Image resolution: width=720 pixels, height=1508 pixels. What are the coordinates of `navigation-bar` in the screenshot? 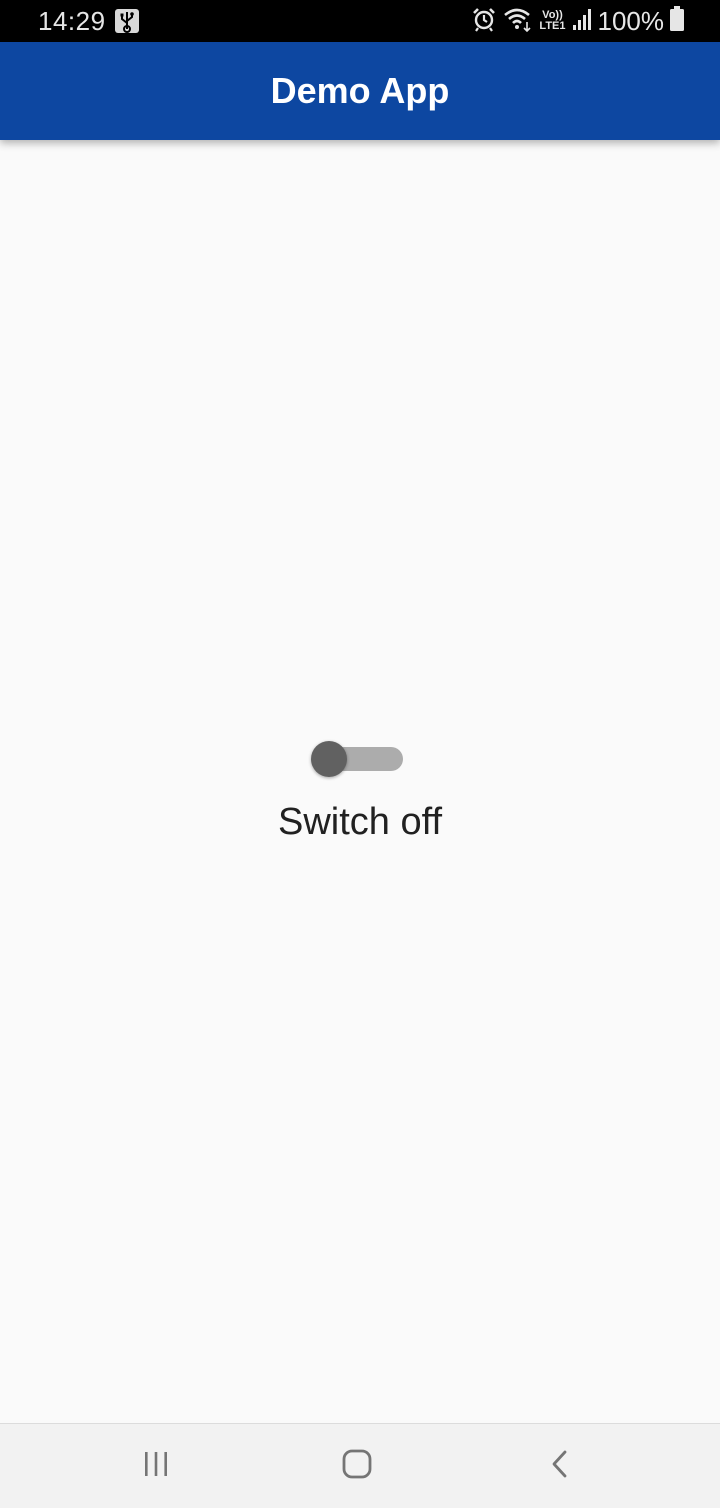 It's located at (360, 1465).